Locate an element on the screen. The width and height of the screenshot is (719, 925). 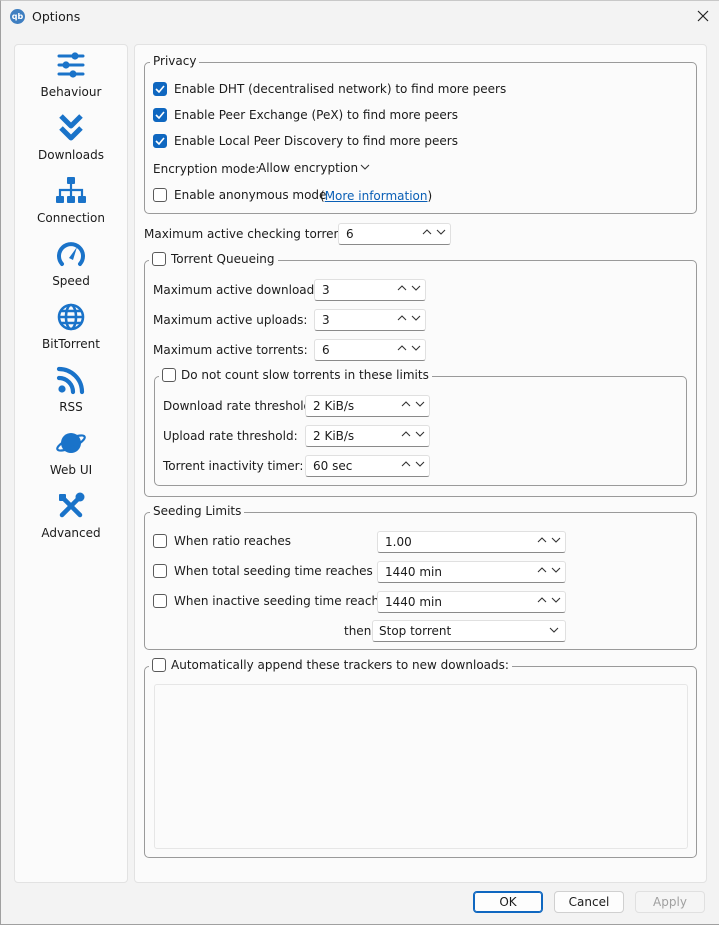
max-checking-label: Maximum active checking torrents: is located at coordinates (250, 234).